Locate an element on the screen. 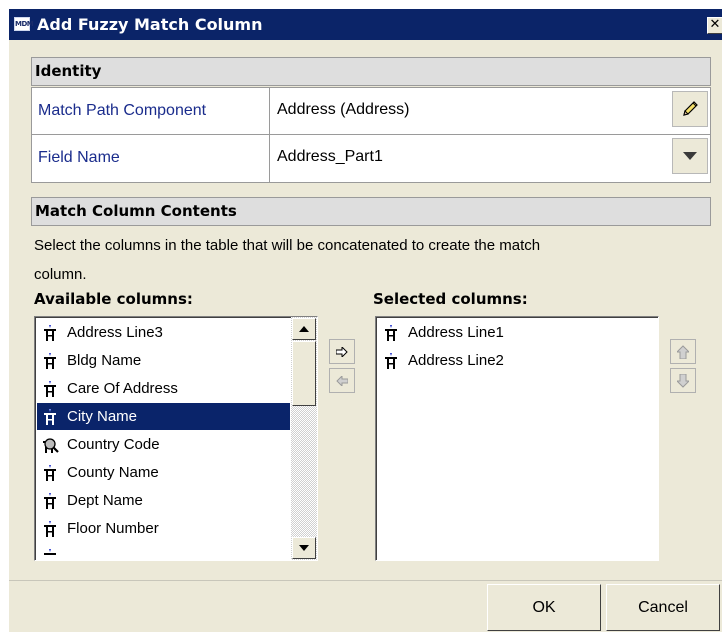 Image resolution: width=722 pixels, height=632 pixels. available-scrollbar is located at coordinates (304, 438).